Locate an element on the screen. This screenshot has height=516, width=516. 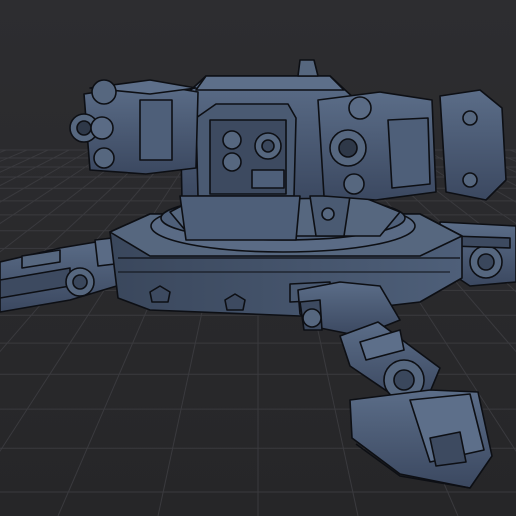
right-gun-pod is located at coordinates (412, 145).